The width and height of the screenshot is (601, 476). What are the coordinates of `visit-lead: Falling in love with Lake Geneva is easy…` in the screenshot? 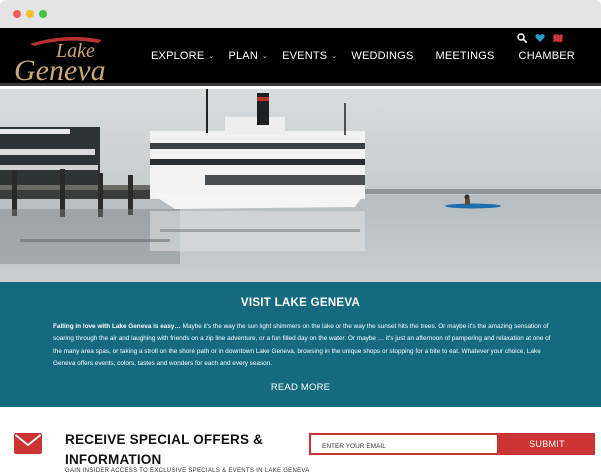 It's located at (117, 326).